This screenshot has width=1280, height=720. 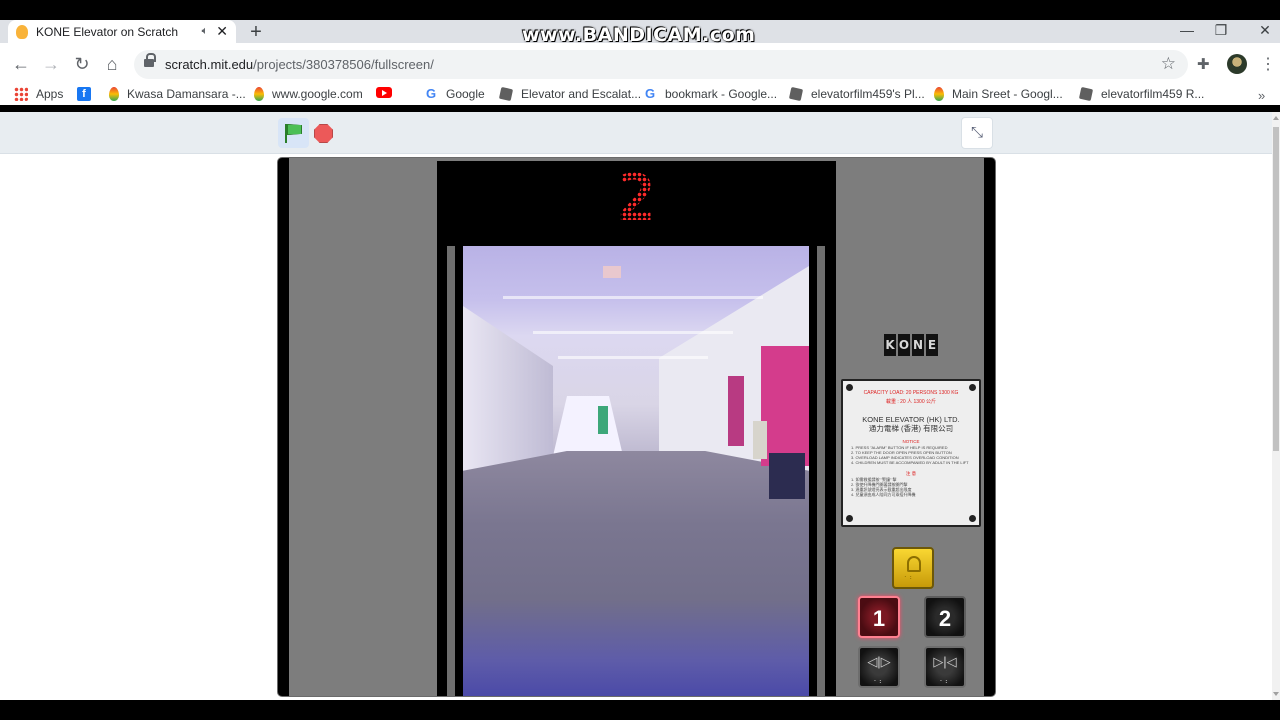 I want to click on bookmark-google: G Google, so click(x=454, y=94).